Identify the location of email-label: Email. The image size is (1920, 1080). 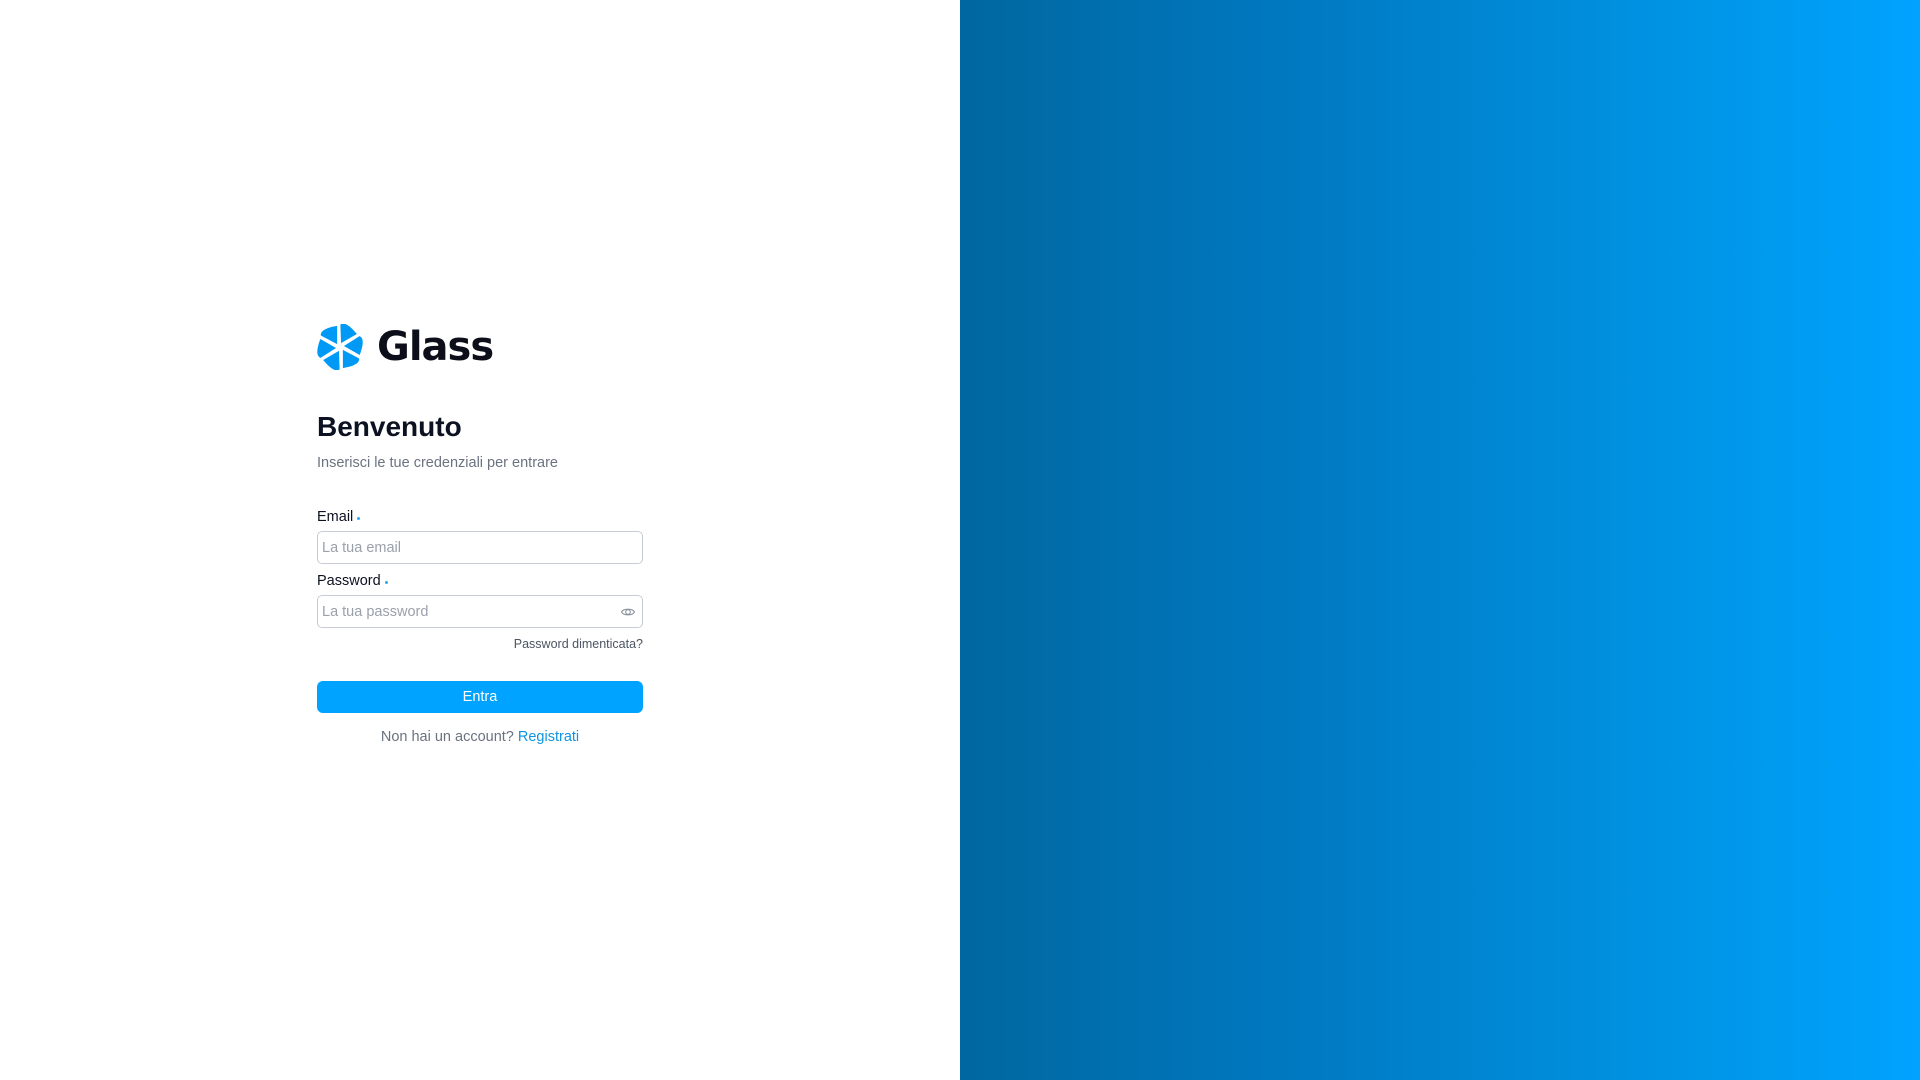
(480, 517).